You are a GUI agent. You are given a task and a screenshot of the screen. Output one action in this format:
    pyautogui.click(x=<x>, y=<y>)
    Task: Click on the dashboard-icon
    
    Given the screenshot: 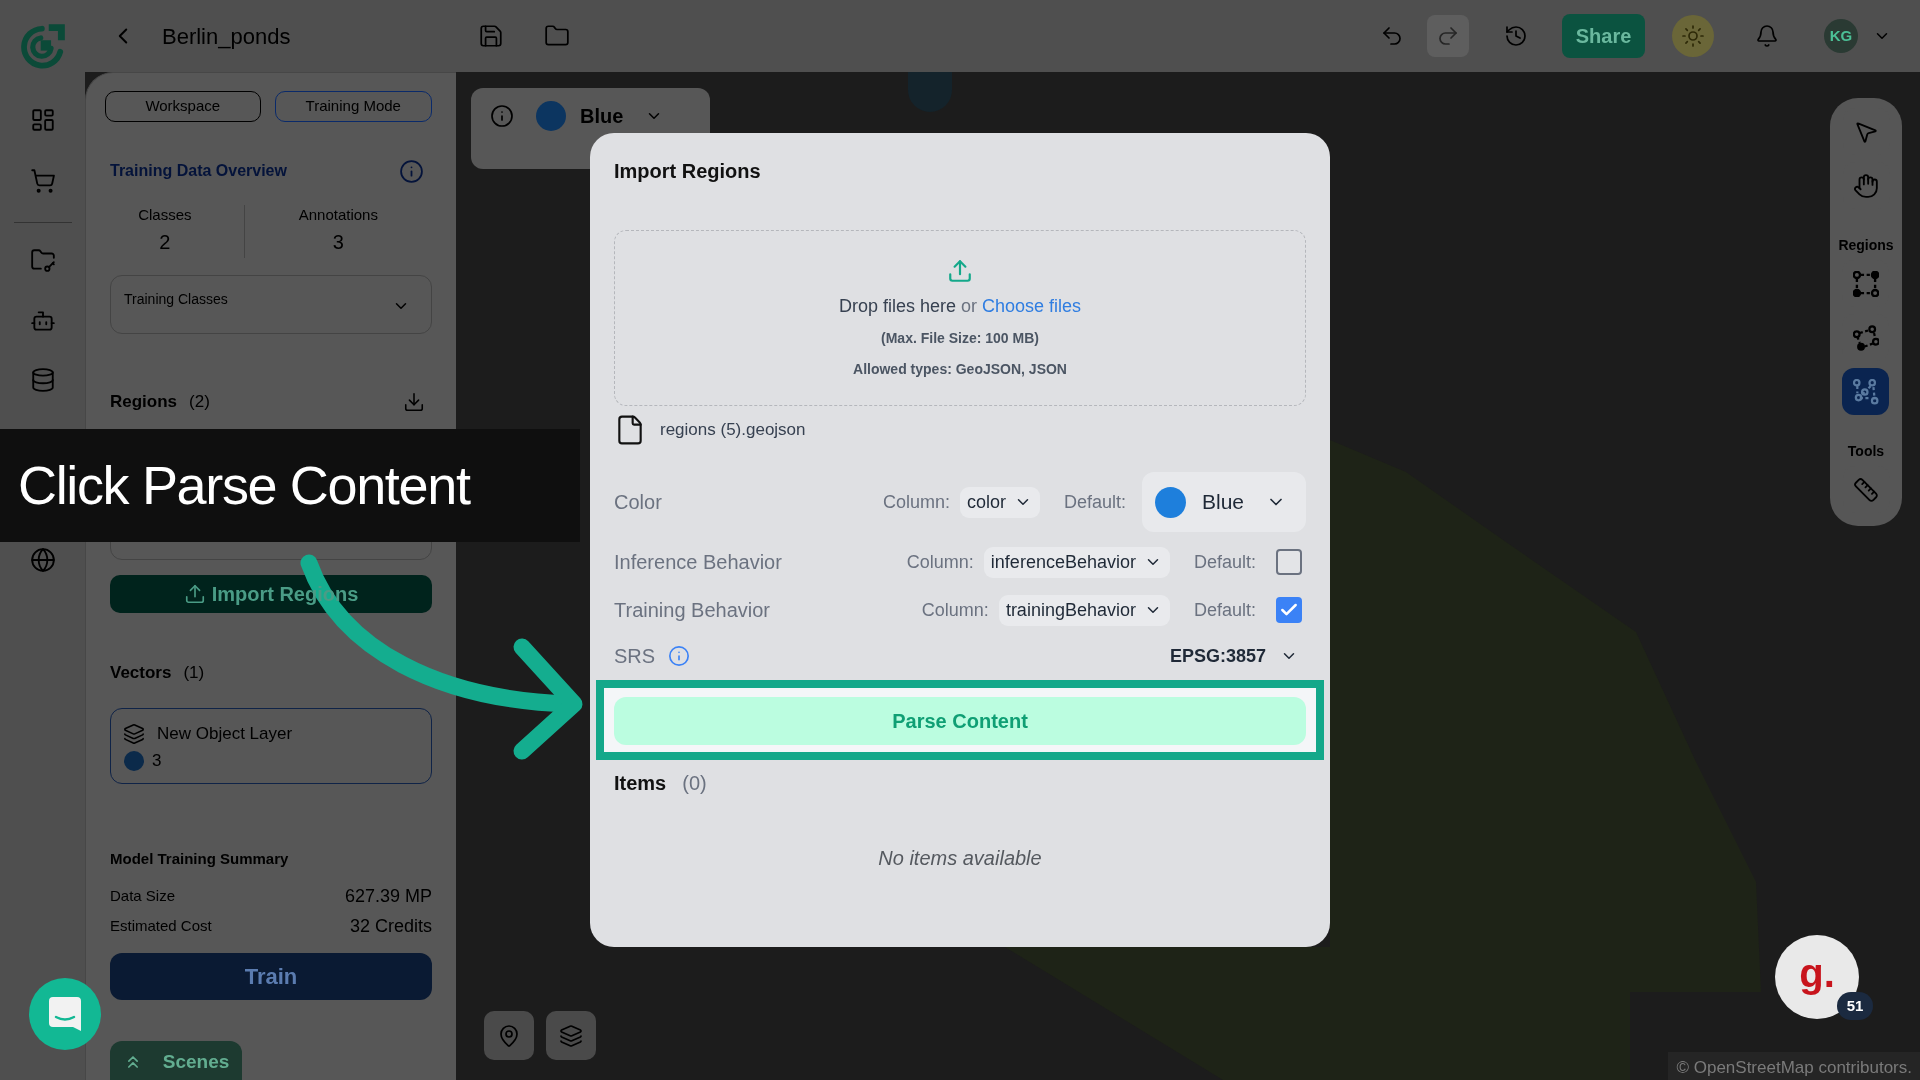 What is the action you would take?
    pyautogui.click(x=42, y=120)
    